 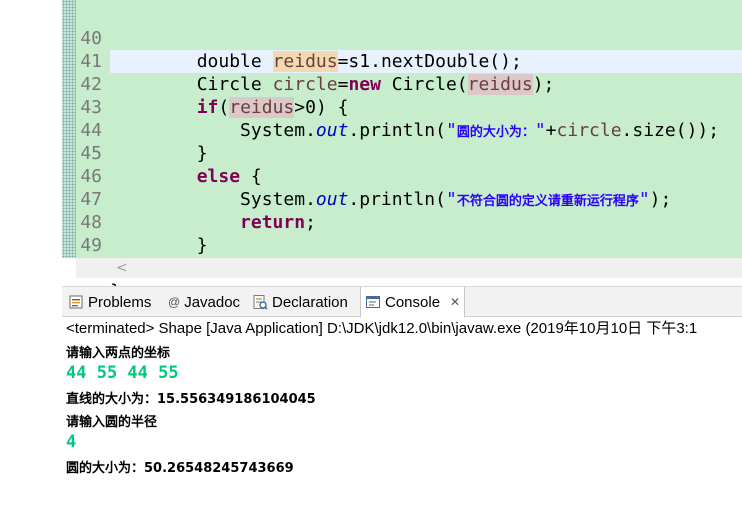 I want to click on code-line-41: 41 Circle circle=new Circle(reidus);, so click(x=409, y=61).